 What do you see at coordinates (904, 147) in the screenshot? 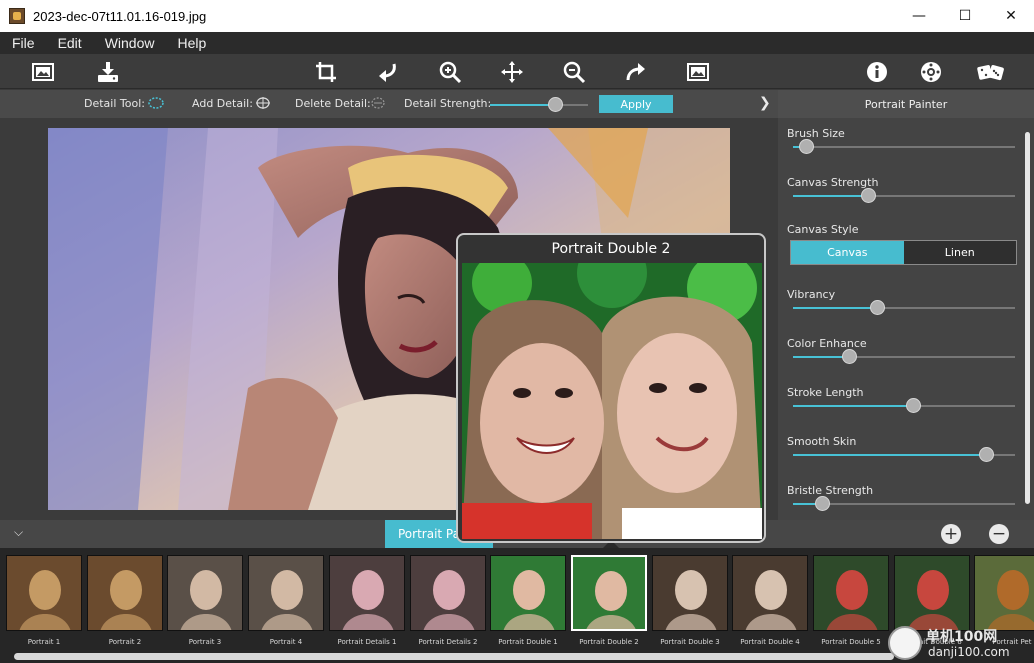
I see `slider-track` at bounding box center [904, 147].